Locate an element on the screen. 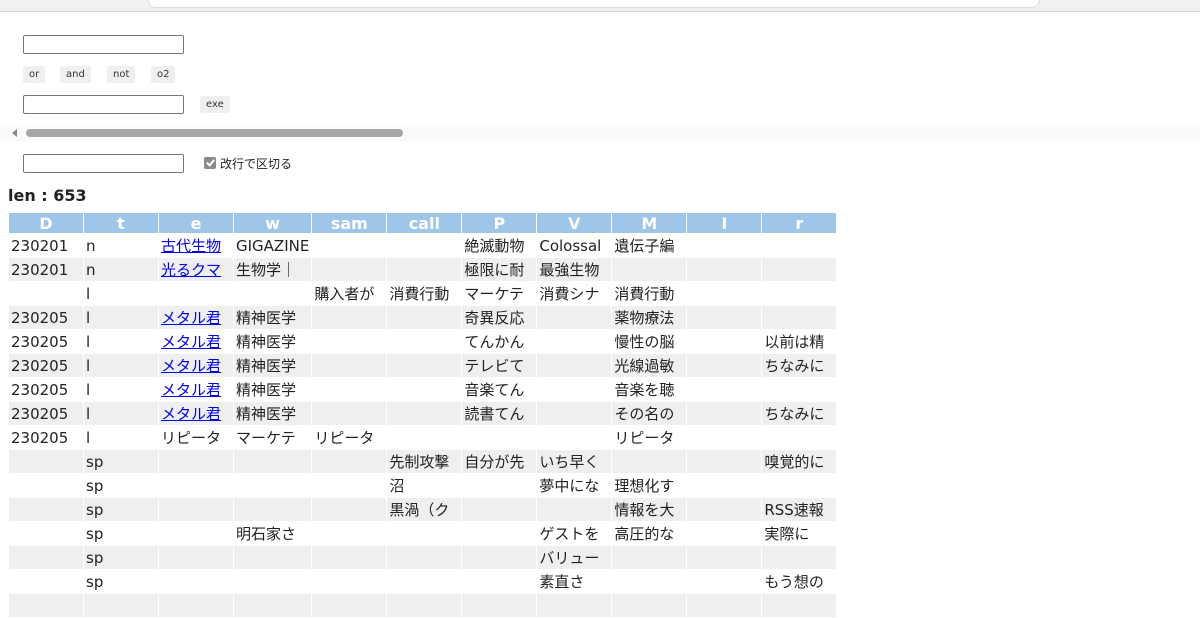  cell-m: 慢性の脳 is located at coordinates (649, 341).